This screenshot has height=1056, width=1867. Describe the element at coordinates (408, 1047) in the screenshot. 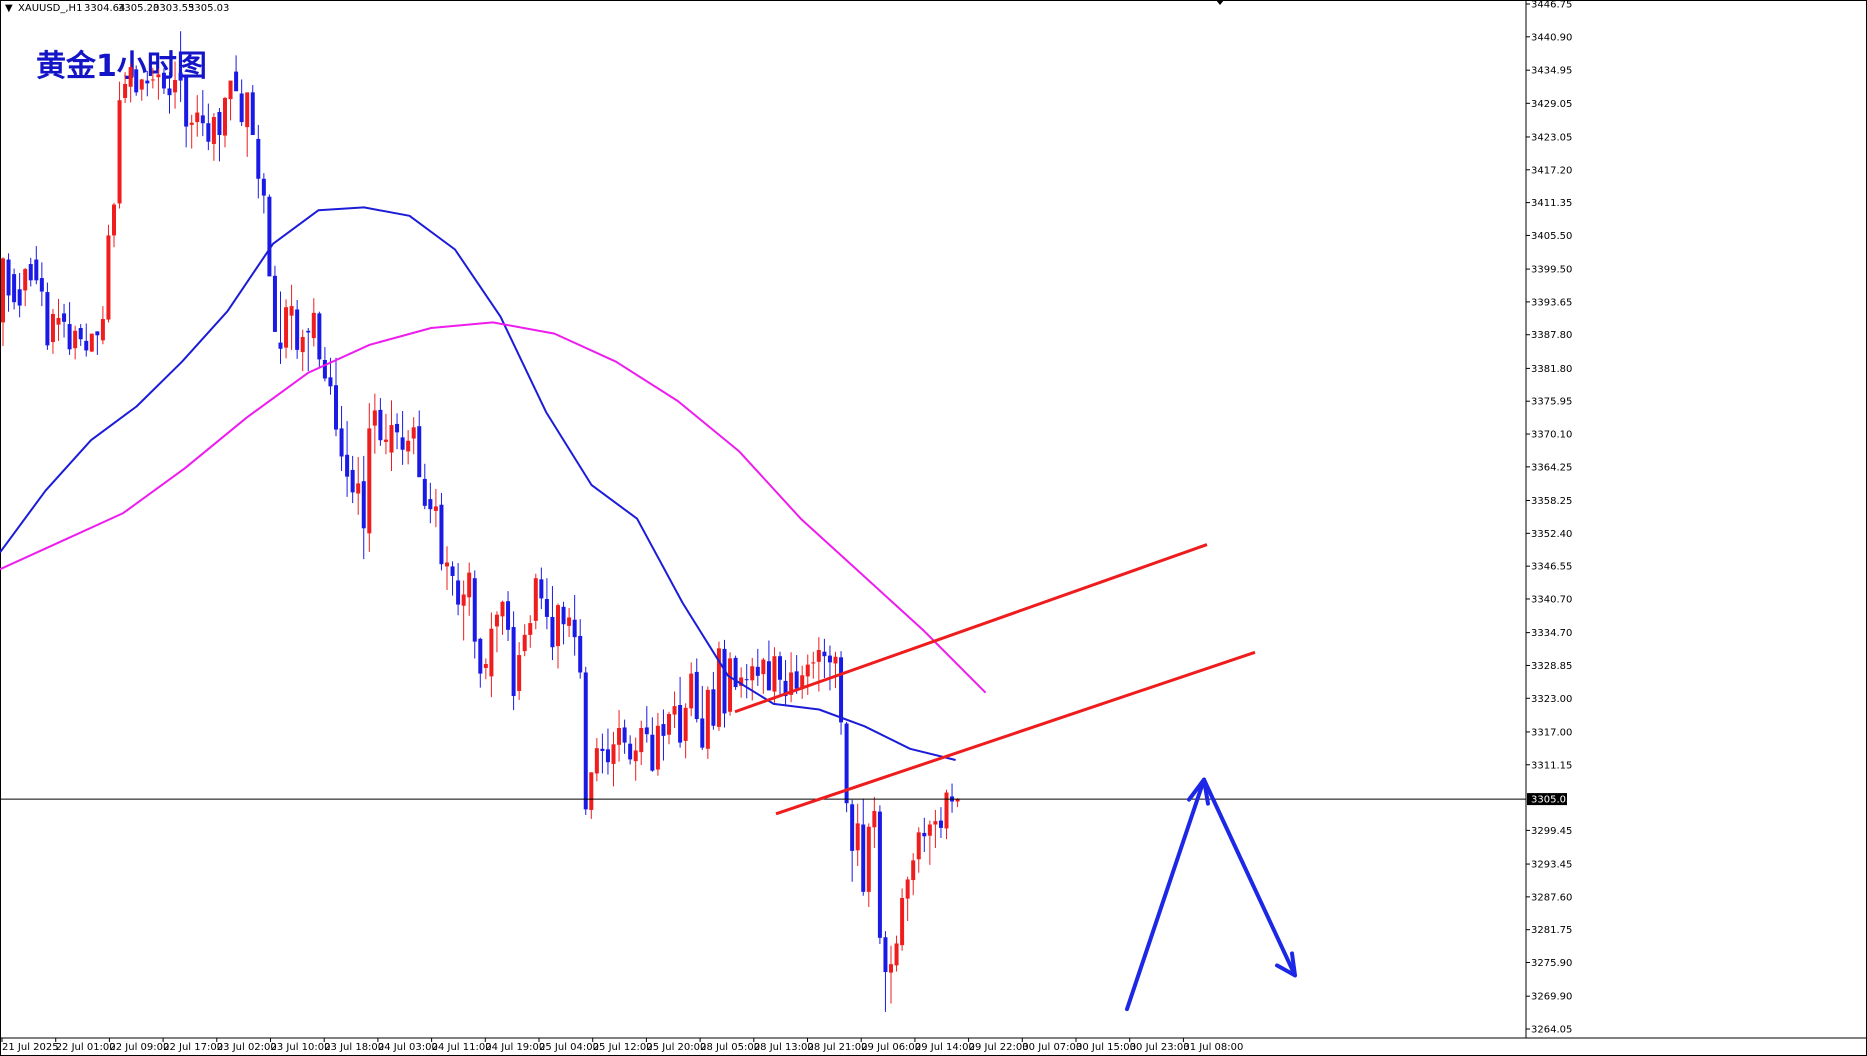

I see `time-tick-label: 24 Jul 03:00` at that location.